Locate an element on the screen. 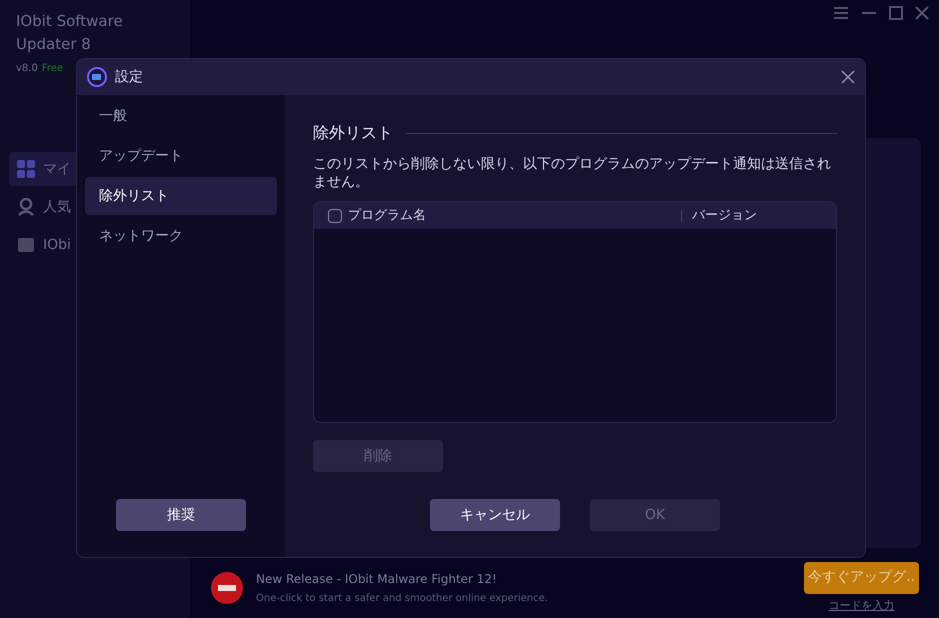 The height and width of the screenshot is (618, 939). sidebar-label: マイ is located at coordinates (57, 169).